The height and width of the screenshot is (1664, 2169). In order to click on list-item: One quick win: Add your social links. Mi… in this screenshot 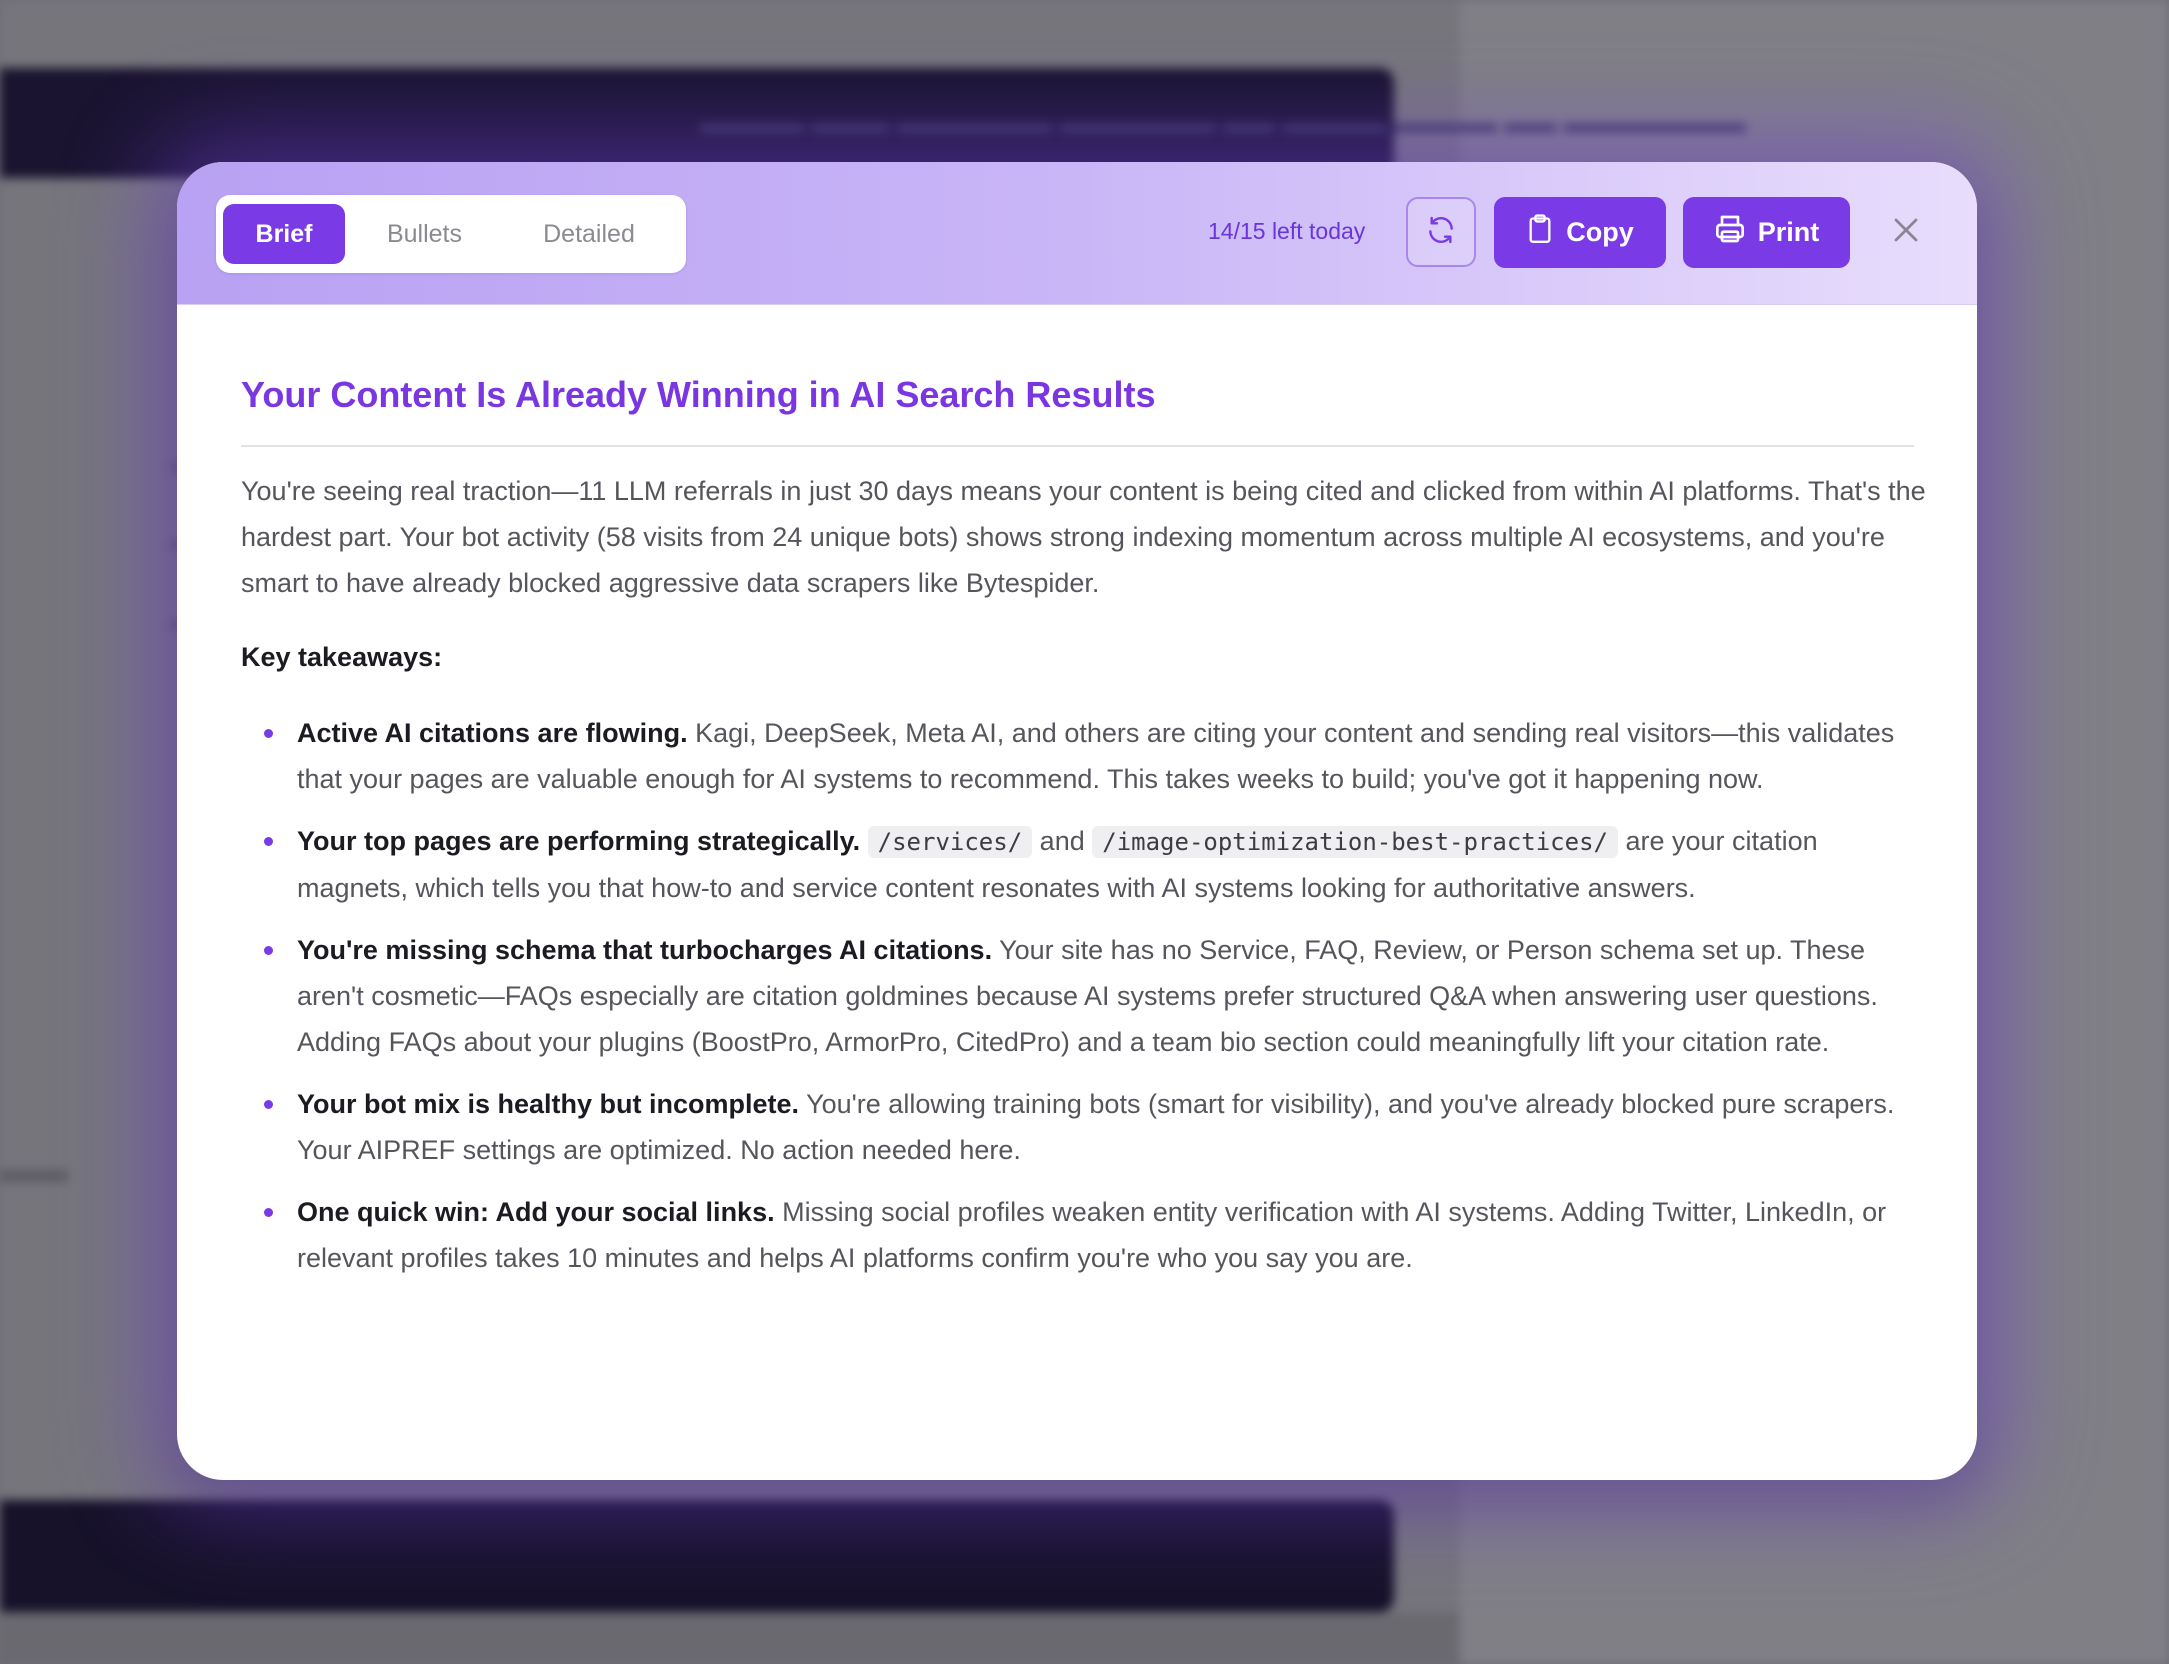, I will do `click(1086, 1235)`.